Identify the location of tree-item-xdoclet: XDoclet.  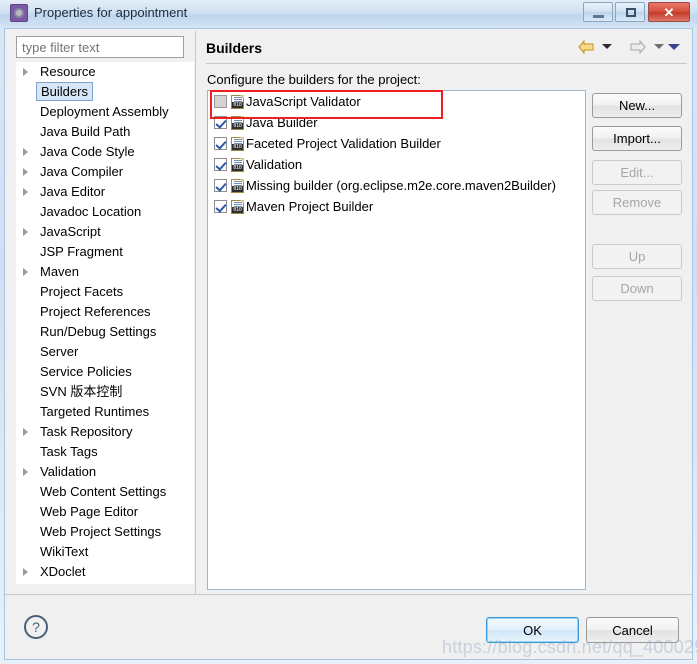
(105, 572).